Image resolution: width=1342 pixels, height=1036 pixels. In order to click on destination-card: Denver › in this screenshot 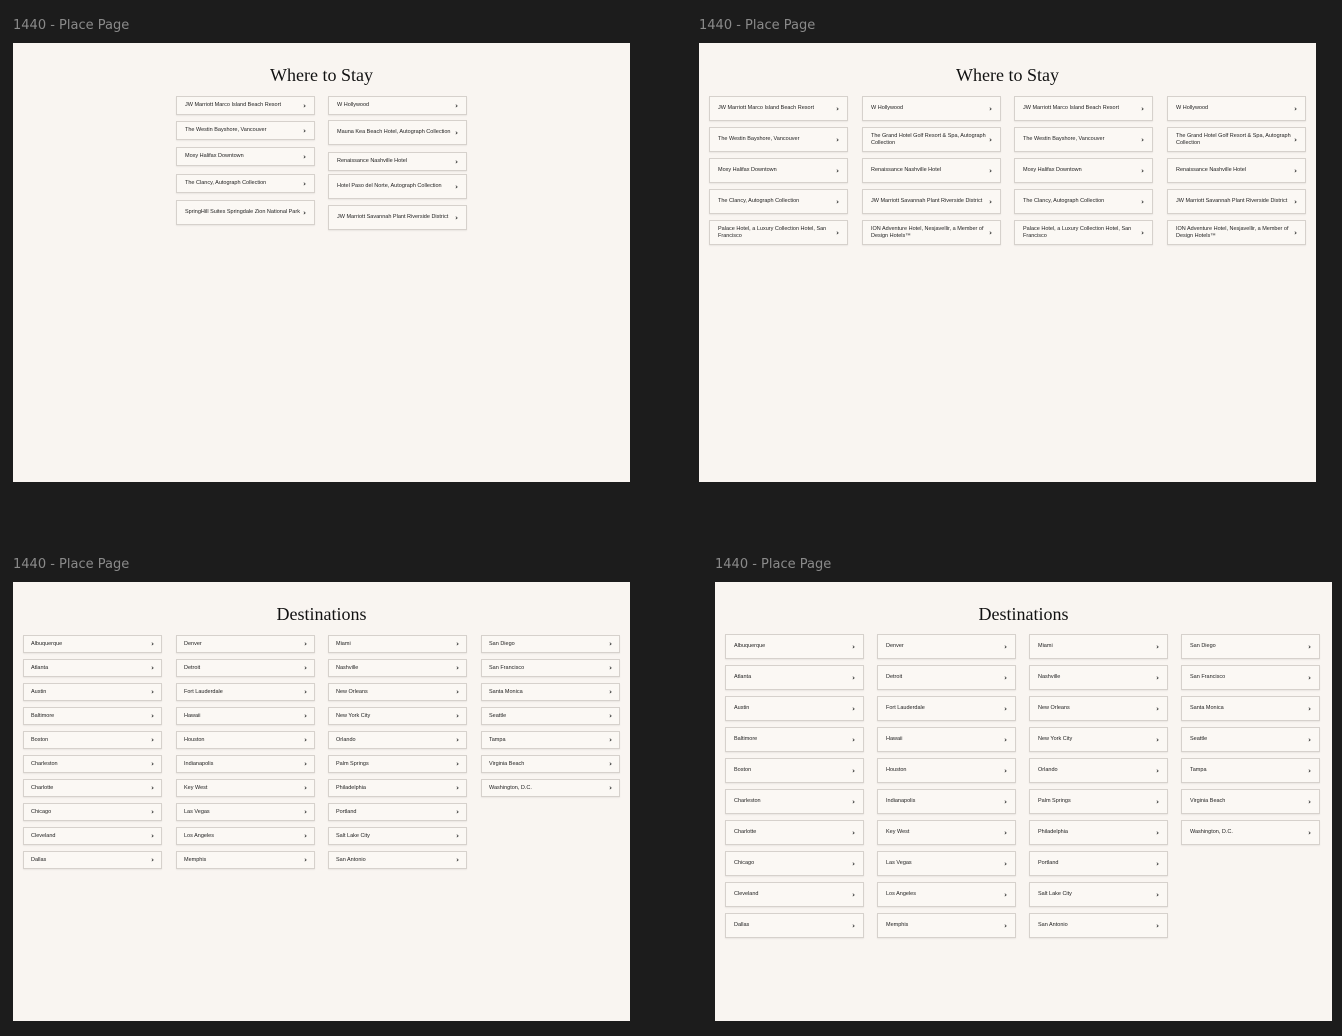, I will do `click(946, 646)`.